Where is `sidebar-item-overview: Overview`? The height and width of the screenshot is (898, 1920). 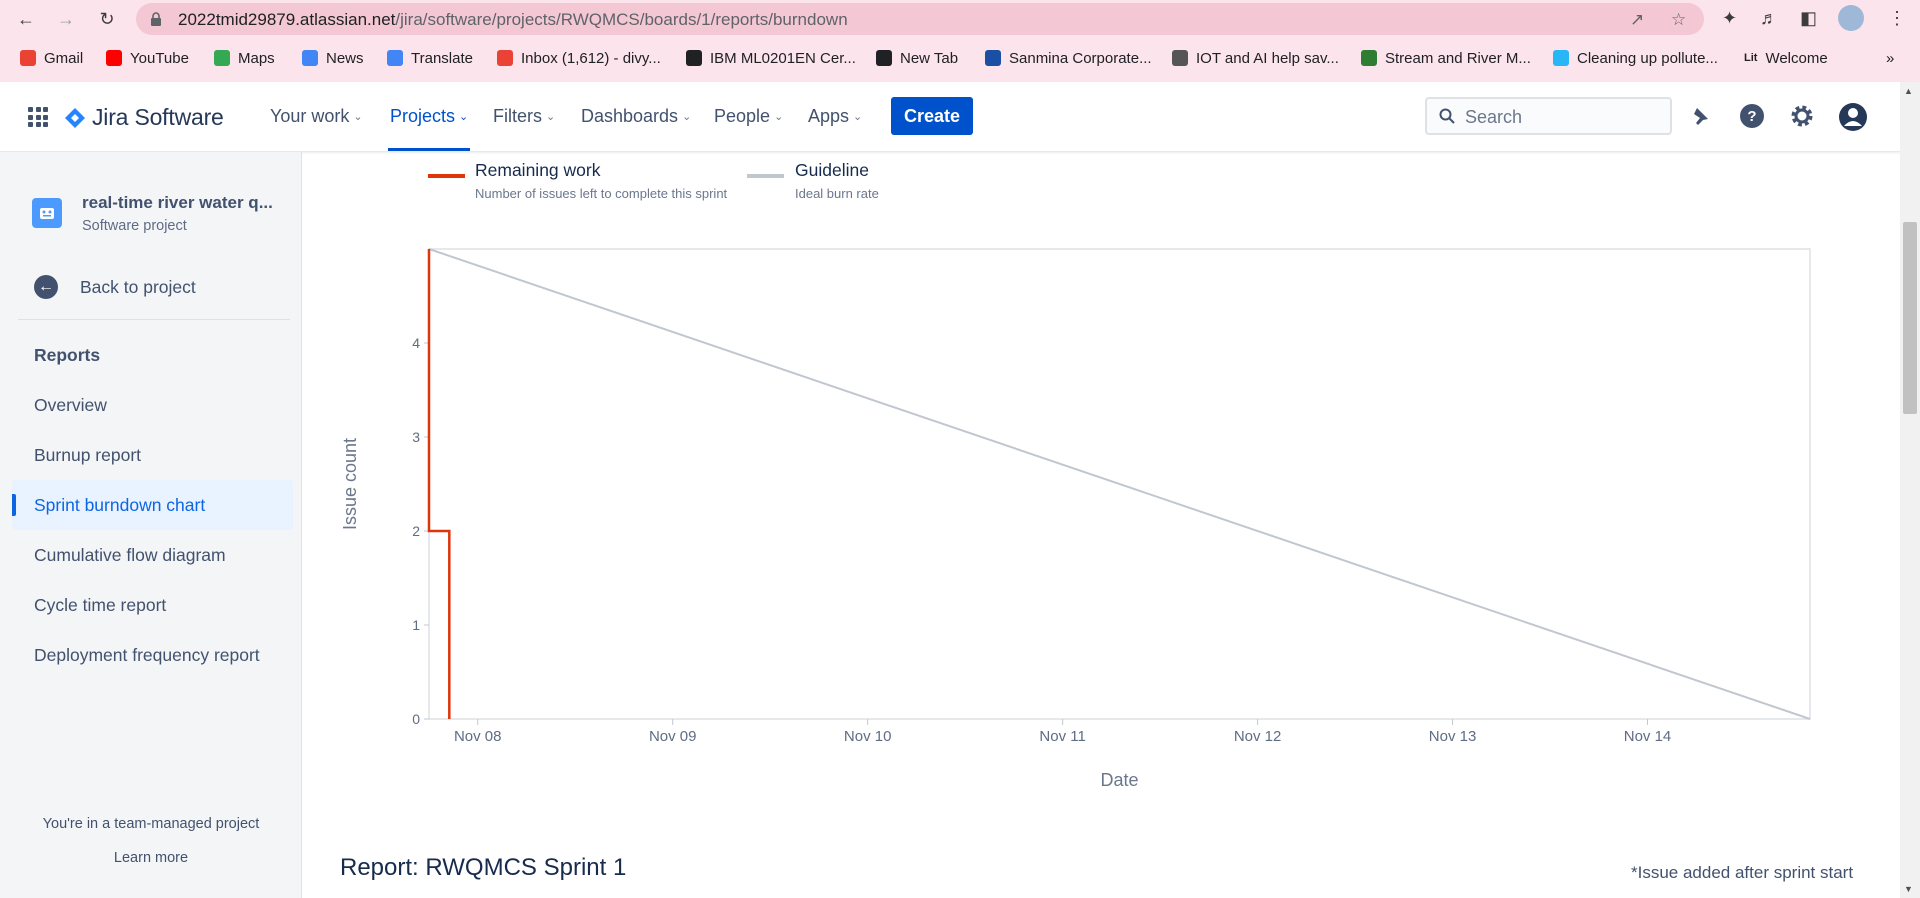 sidebar-item-overview: Overview is located at coordinates (152, 405).